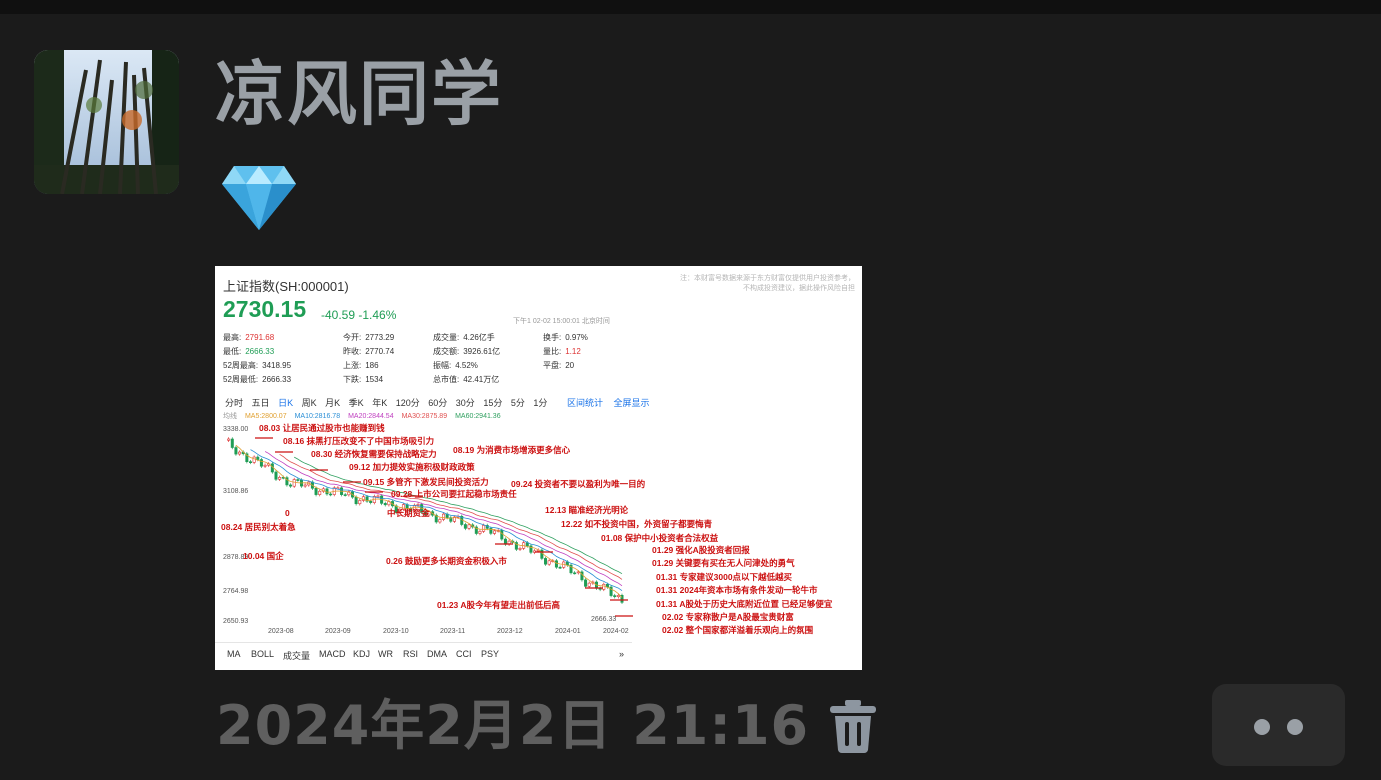 Image resolution: width=1381 pixels, height=780 pixels. Describe the element at coordinates (660, 538) in the screenshot. I see `chart-annotation: 01.08 保护中小投资者合法权益` at that location.